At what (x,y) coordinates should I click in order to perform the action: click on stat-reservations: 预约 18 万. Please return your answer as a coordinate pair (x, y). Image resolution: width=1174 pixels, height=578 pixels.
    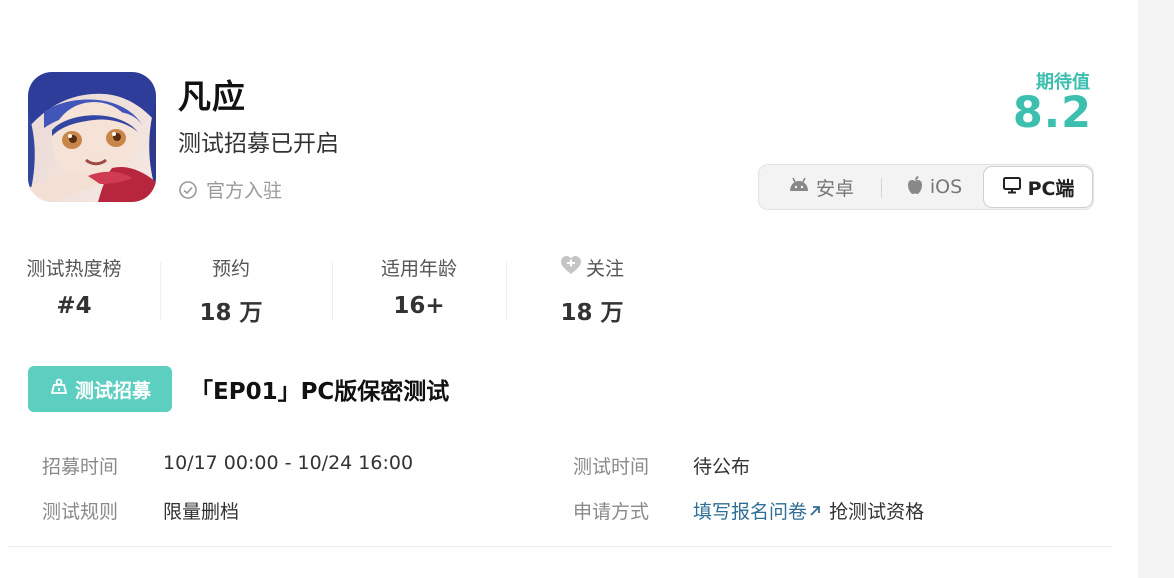
    Looking at the image, I should click on (231, 290).